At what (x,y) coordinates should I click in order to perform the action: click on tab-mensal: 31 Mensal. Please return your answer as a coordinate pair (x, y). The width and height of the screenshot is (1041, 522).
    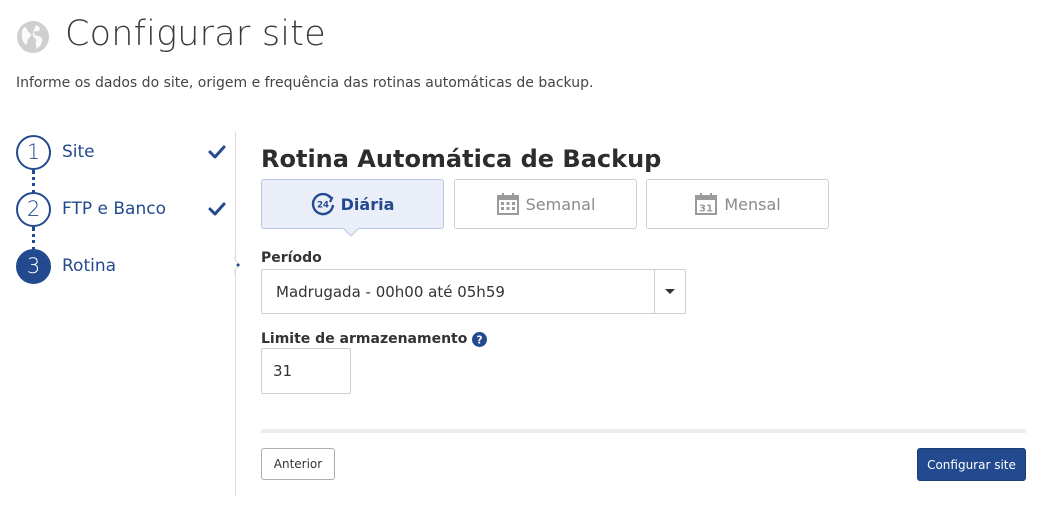
    Looking at the image, I should click on (737, 204).